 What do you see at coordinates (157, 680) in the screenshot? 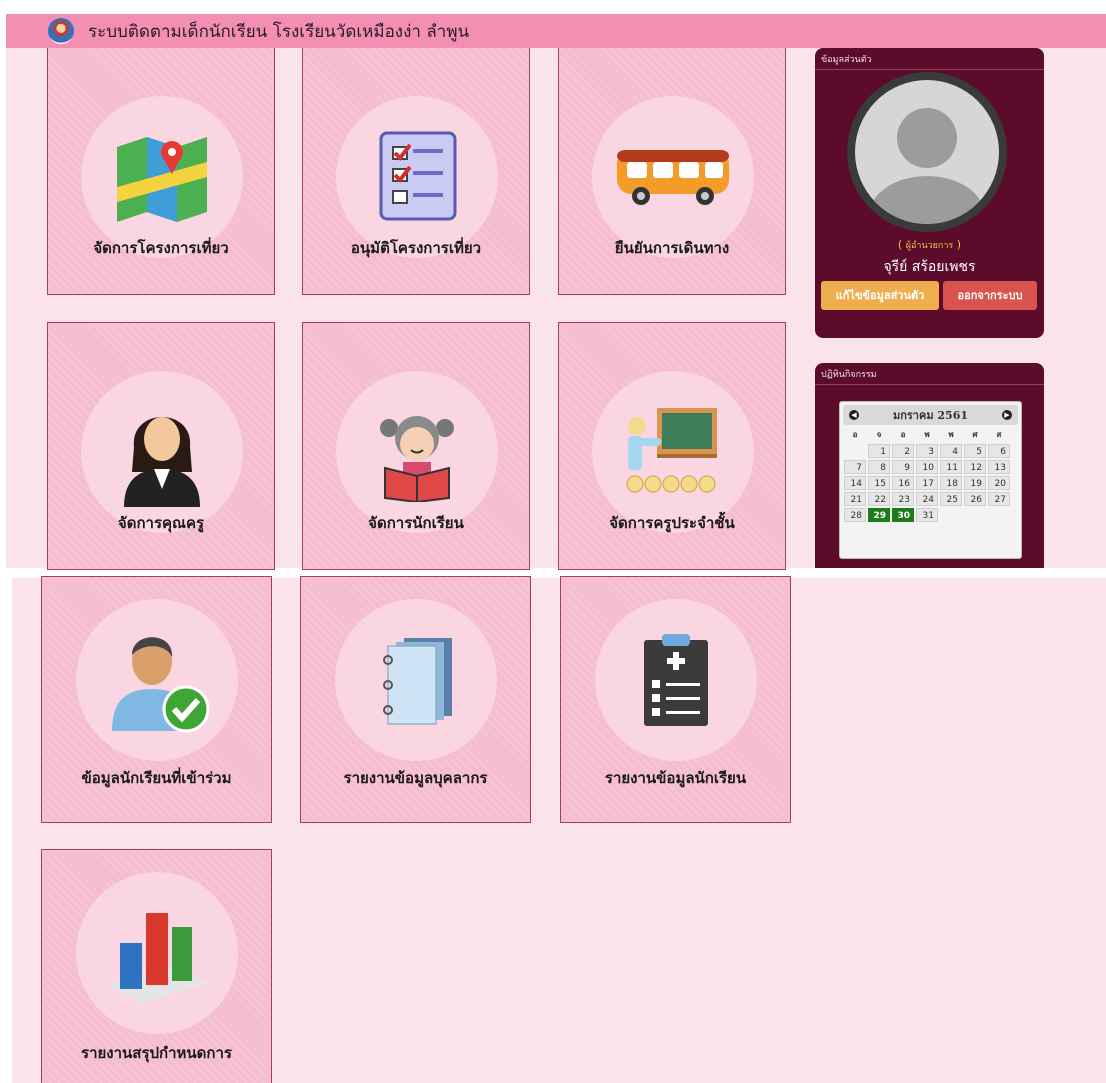
I see `user-check-icon` at bounding box center [157, 680].